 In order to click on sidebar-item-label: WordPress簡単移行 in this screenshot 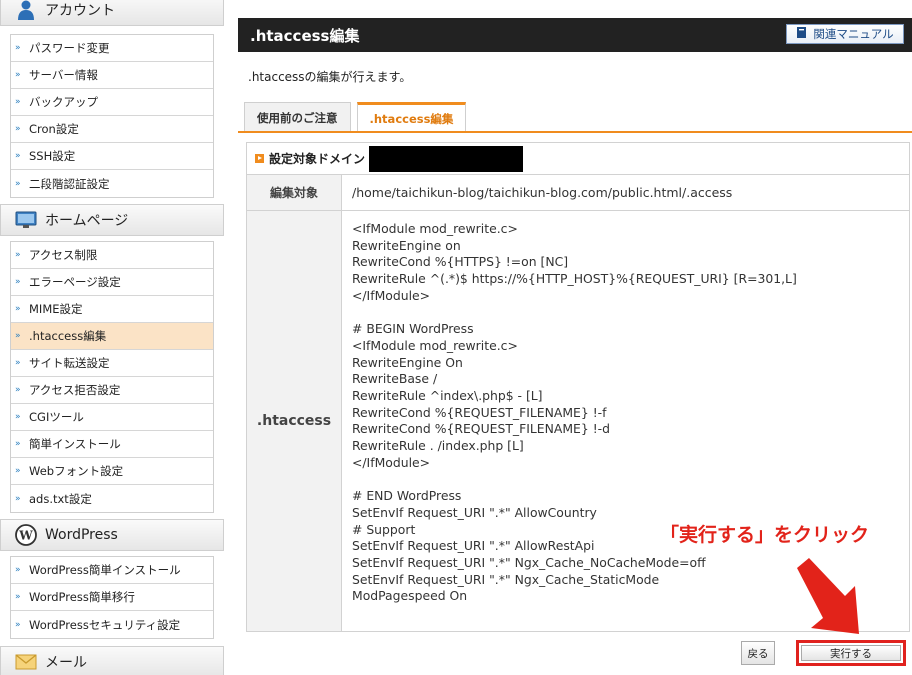, I will do `click(82, 597)`.